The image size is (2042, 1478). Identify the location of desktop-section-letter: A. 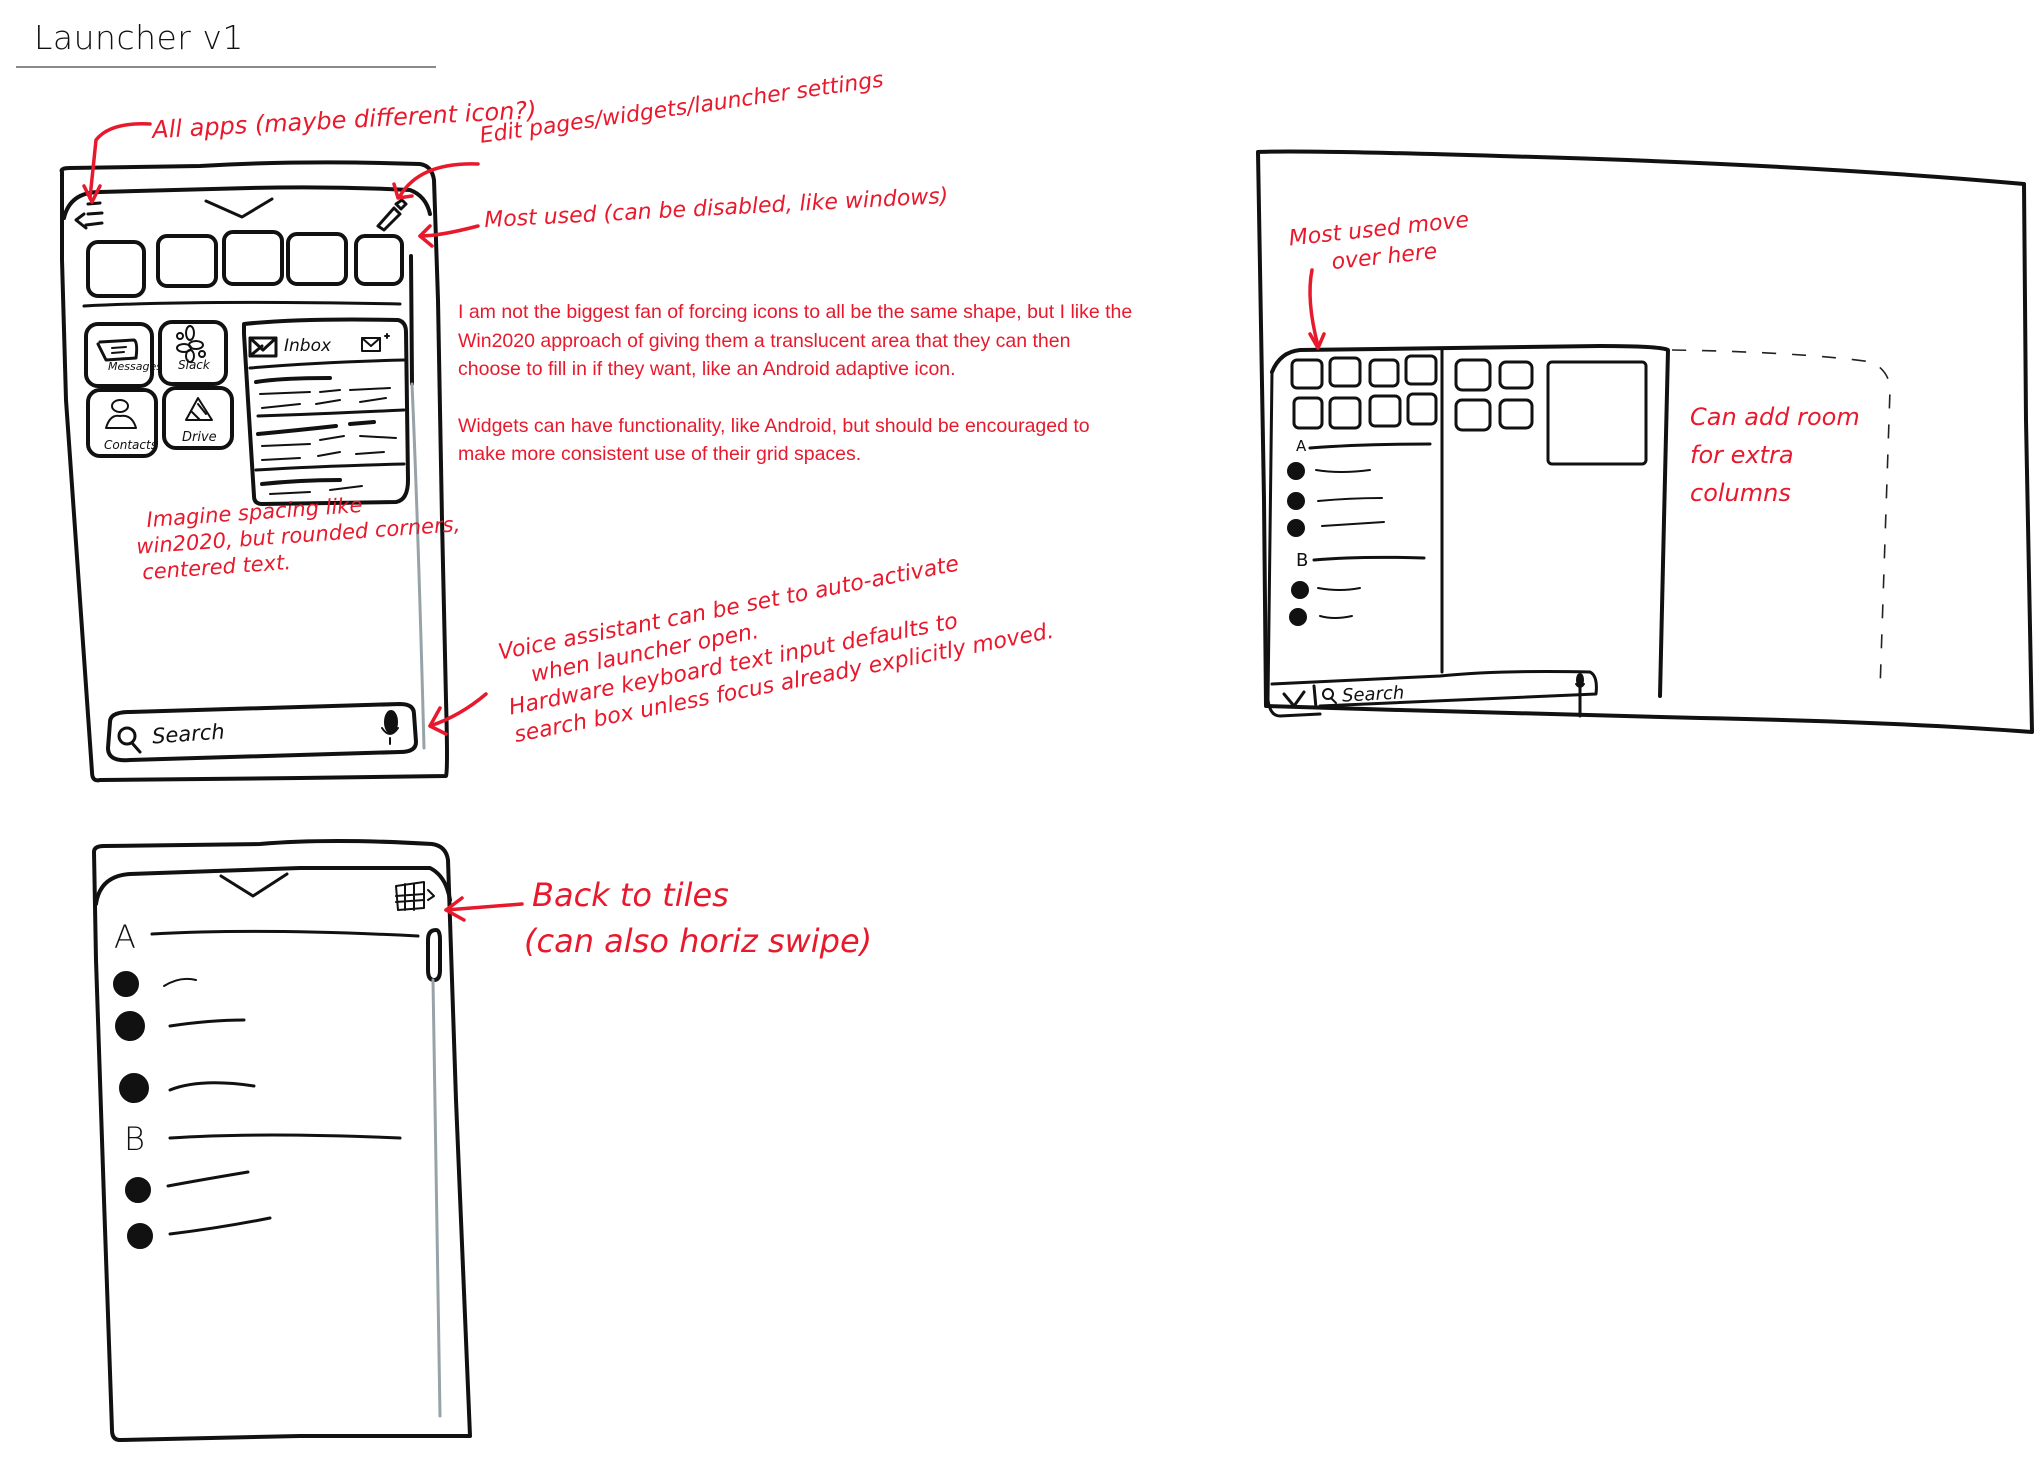
(1301, 446).